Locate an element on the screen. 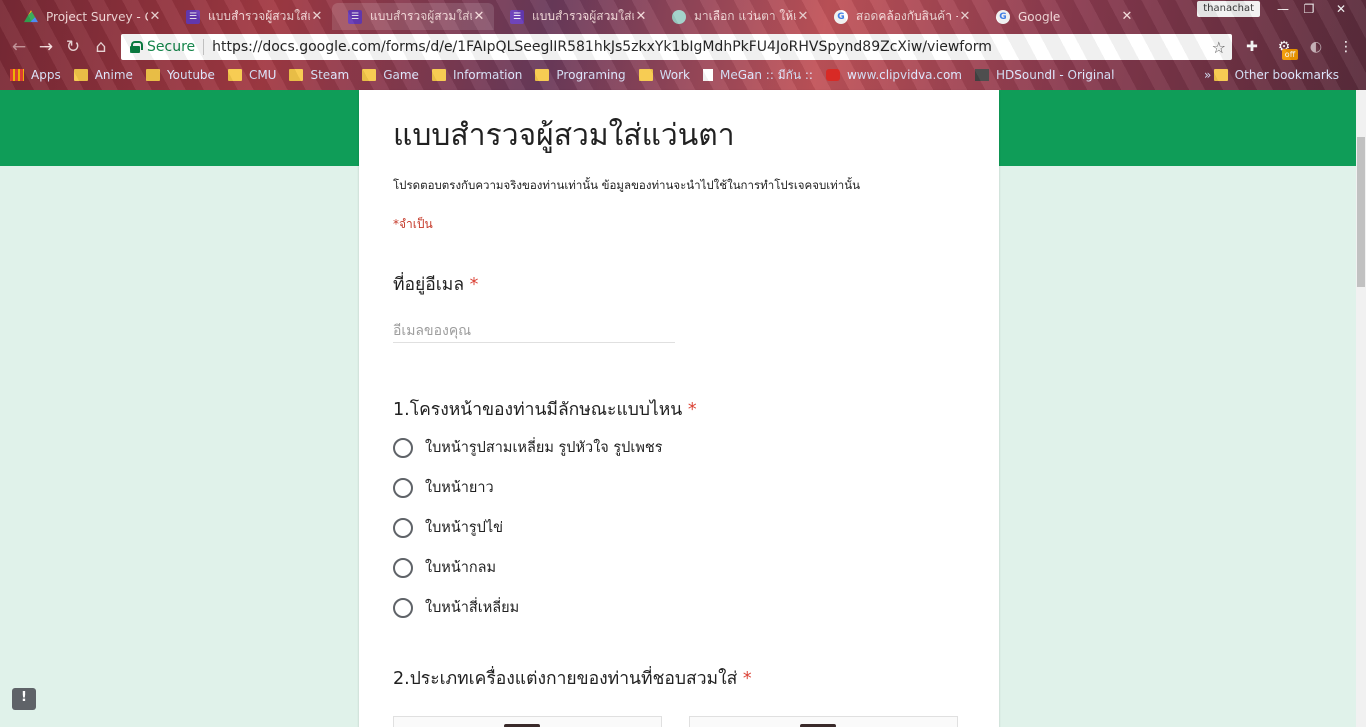 This screenshot has width=1366, height=727. option-label: ใบหน้าสี่เหลี่ยม is located at coordinates (472, 608).